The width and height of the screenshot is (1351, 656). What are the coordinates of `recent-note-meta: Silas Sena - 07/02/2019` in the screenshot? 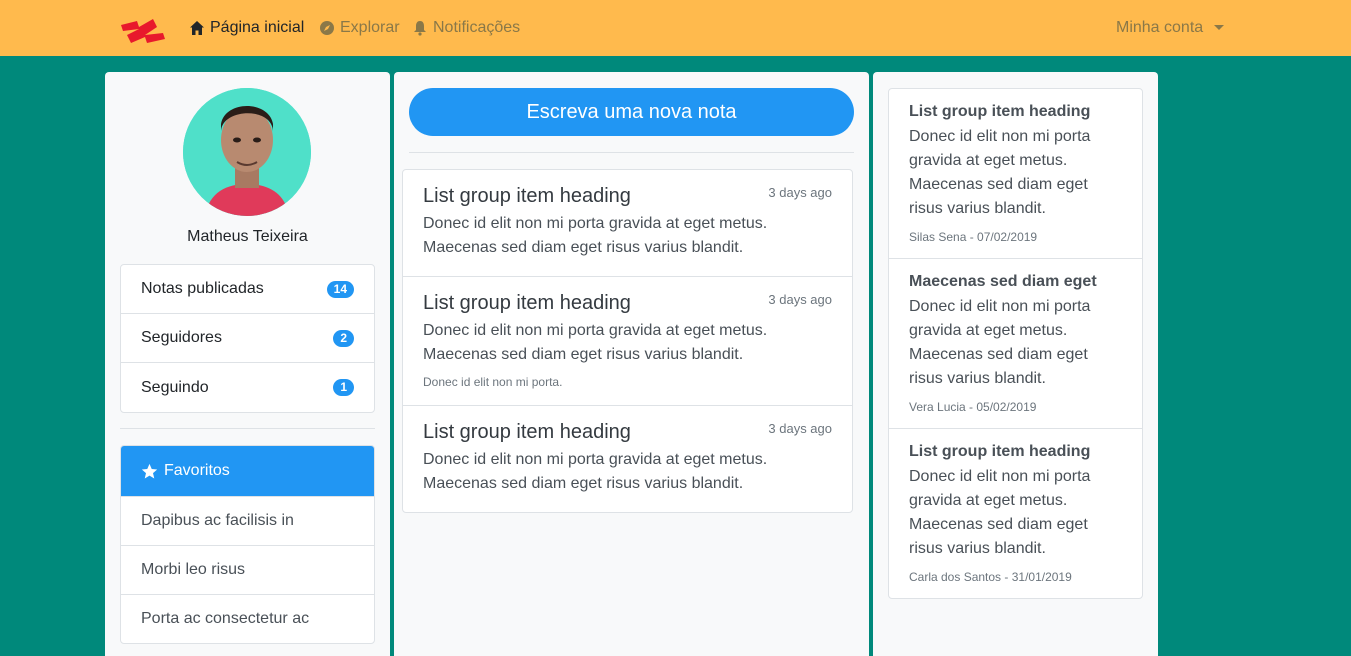 It's located at (973, 237).